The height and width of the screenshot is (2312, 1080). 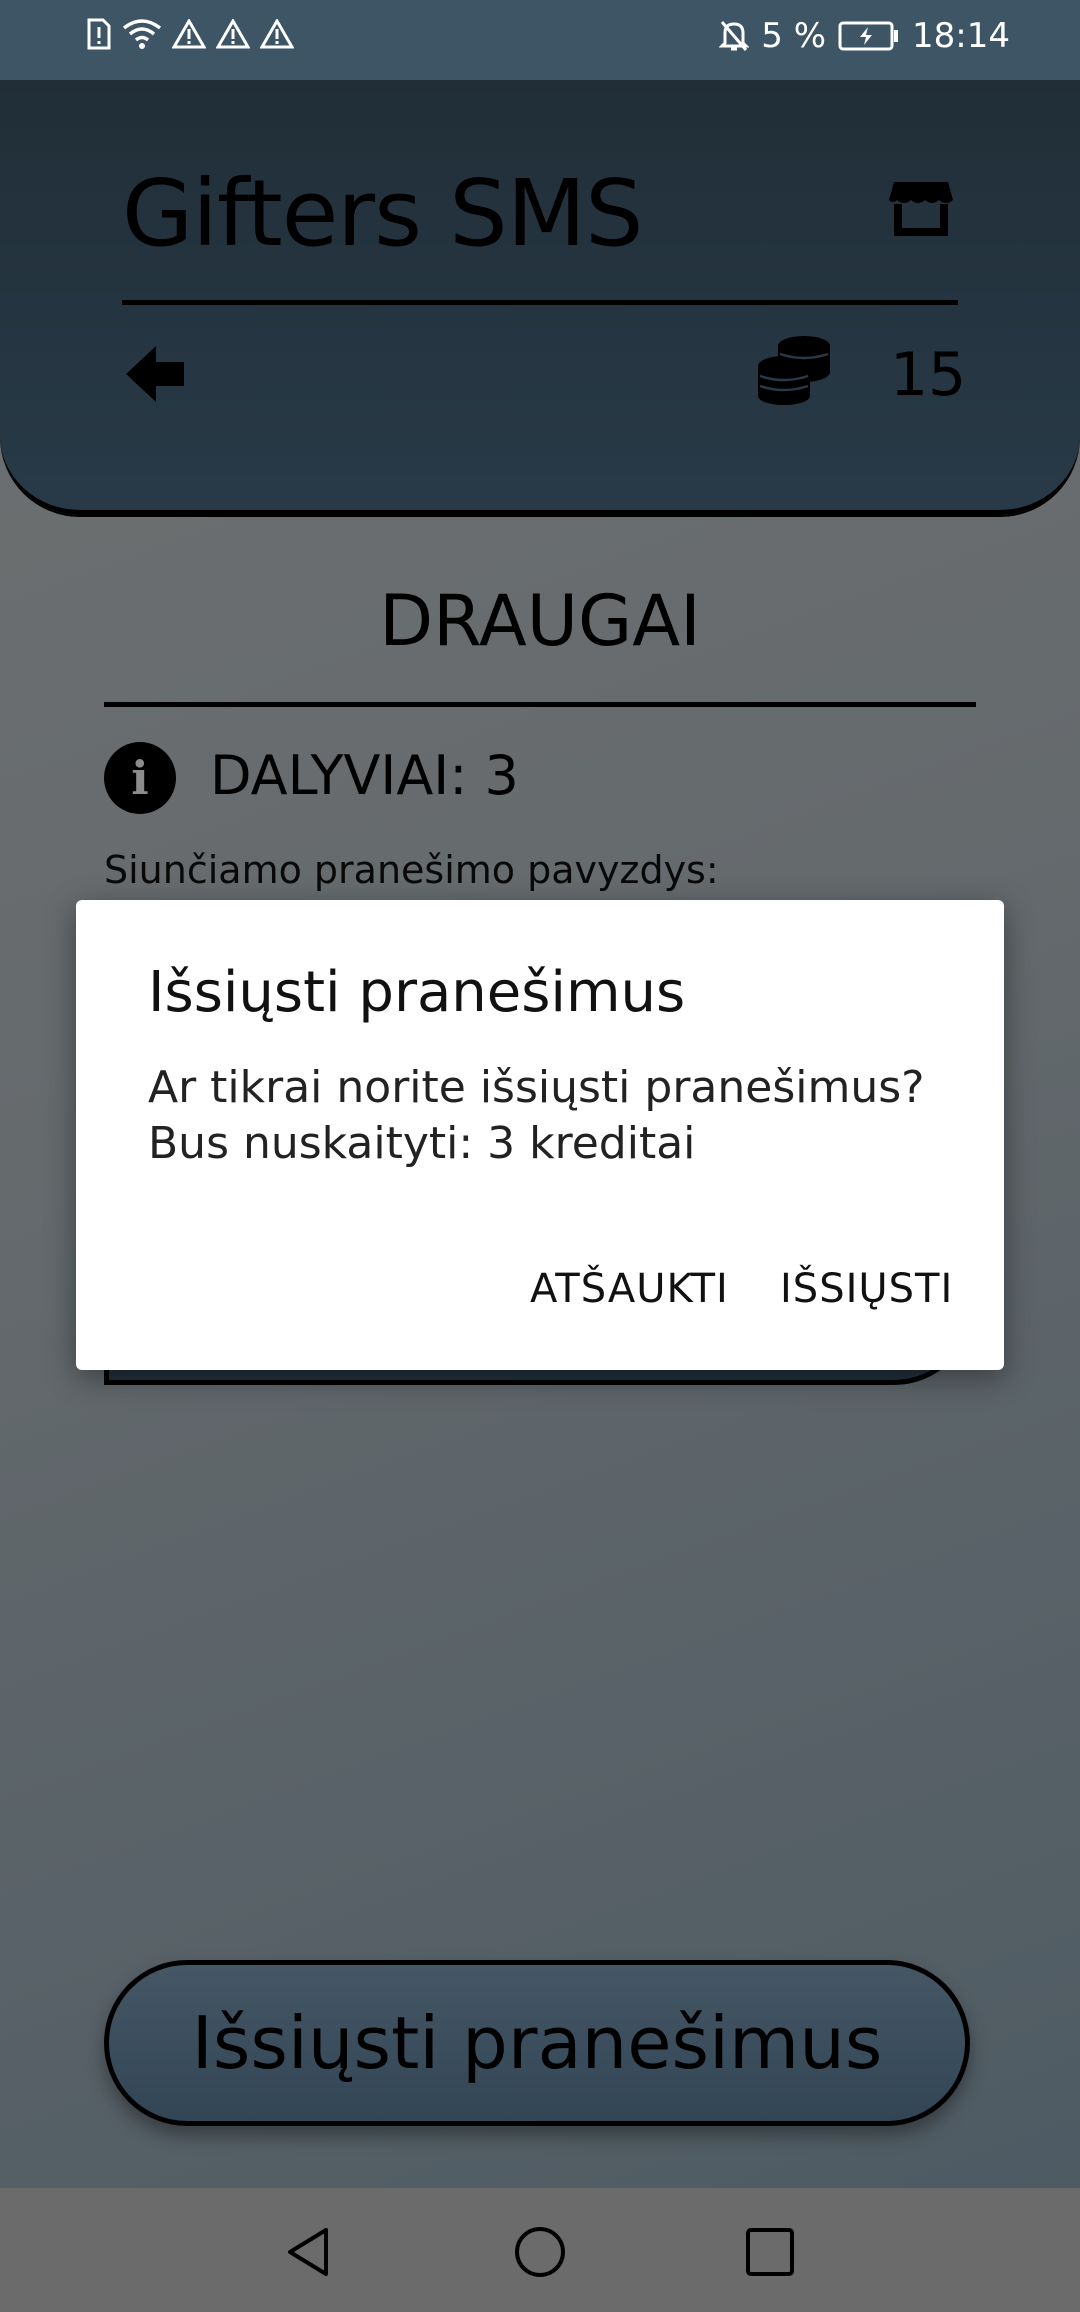 I want to click on home-circle-icon, so click(x=540, y=2252).